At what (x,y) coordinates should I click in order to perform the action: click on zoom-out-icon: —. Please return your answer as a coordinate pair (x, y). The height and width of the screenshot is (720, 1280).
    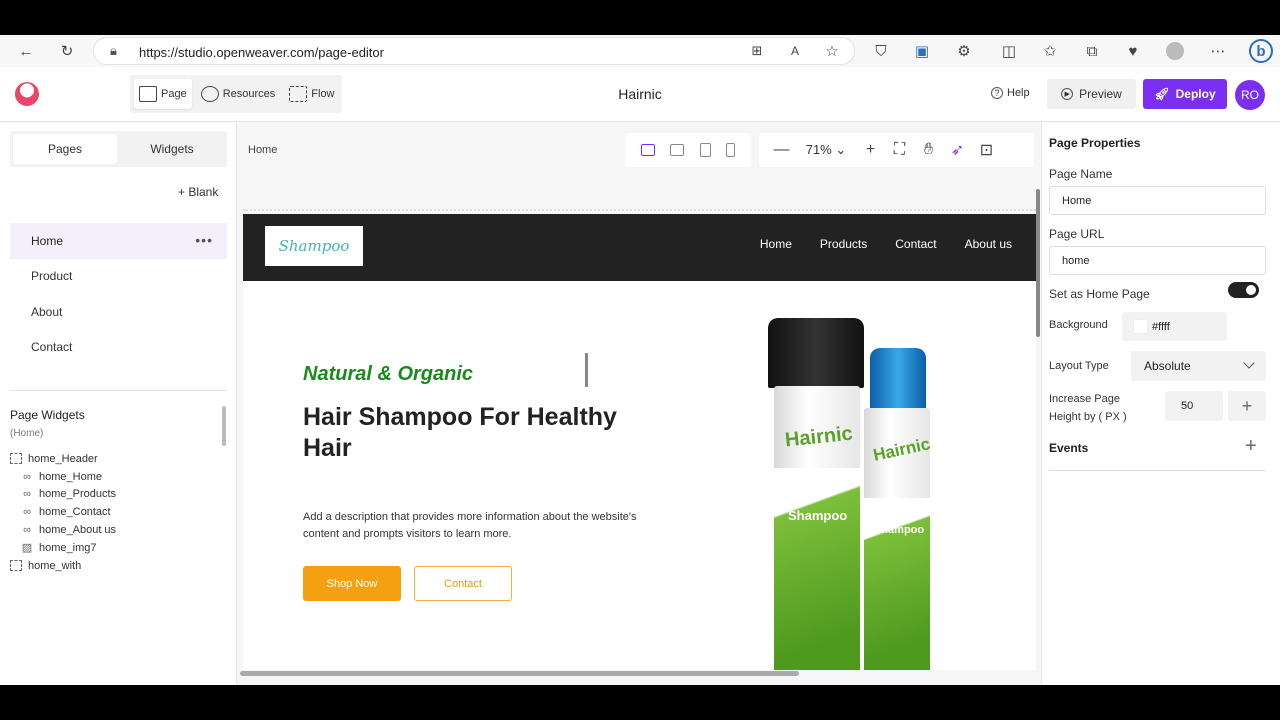
    Looking at the image, I should click on (781, 150).